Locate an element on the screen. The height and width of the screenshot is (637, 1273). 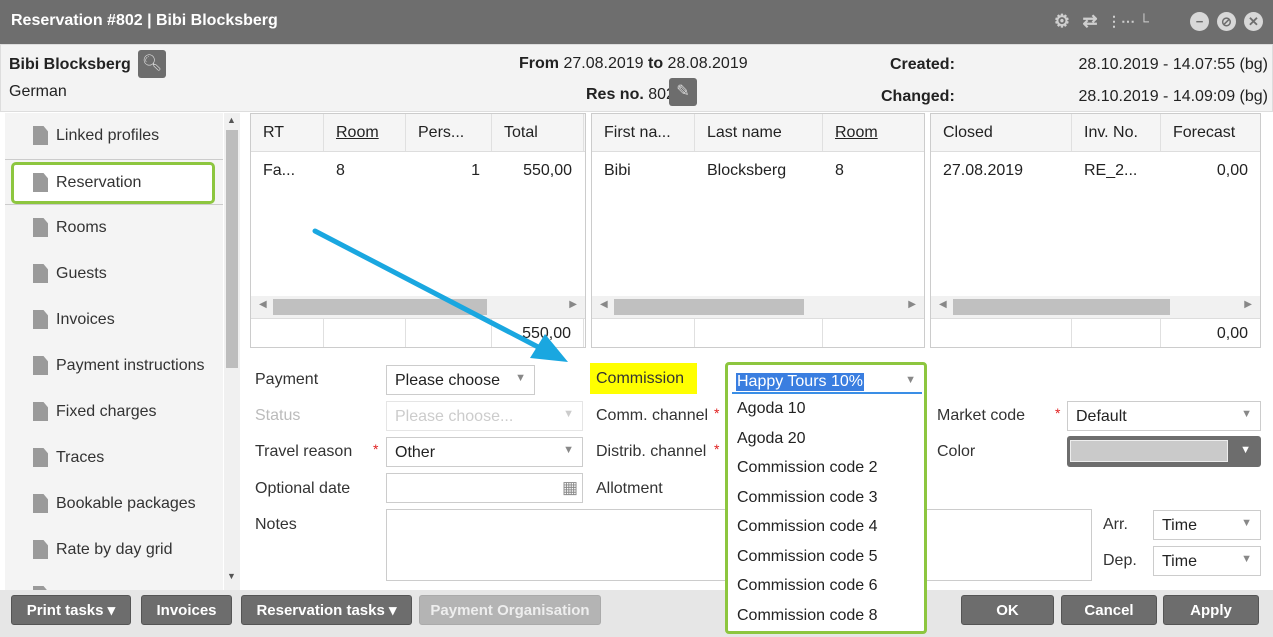
status-select: Please choose... ▼ is located at coordinates (484, 416).